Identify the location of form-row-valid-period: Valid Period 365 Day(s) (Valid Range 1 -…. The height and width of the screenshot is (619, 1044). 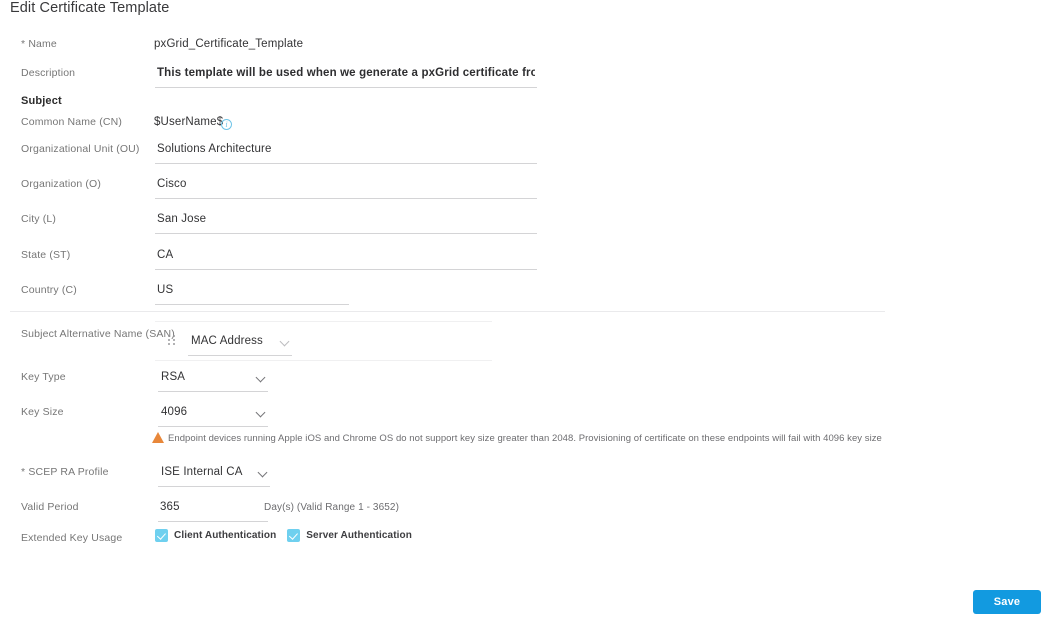
(522, 515).